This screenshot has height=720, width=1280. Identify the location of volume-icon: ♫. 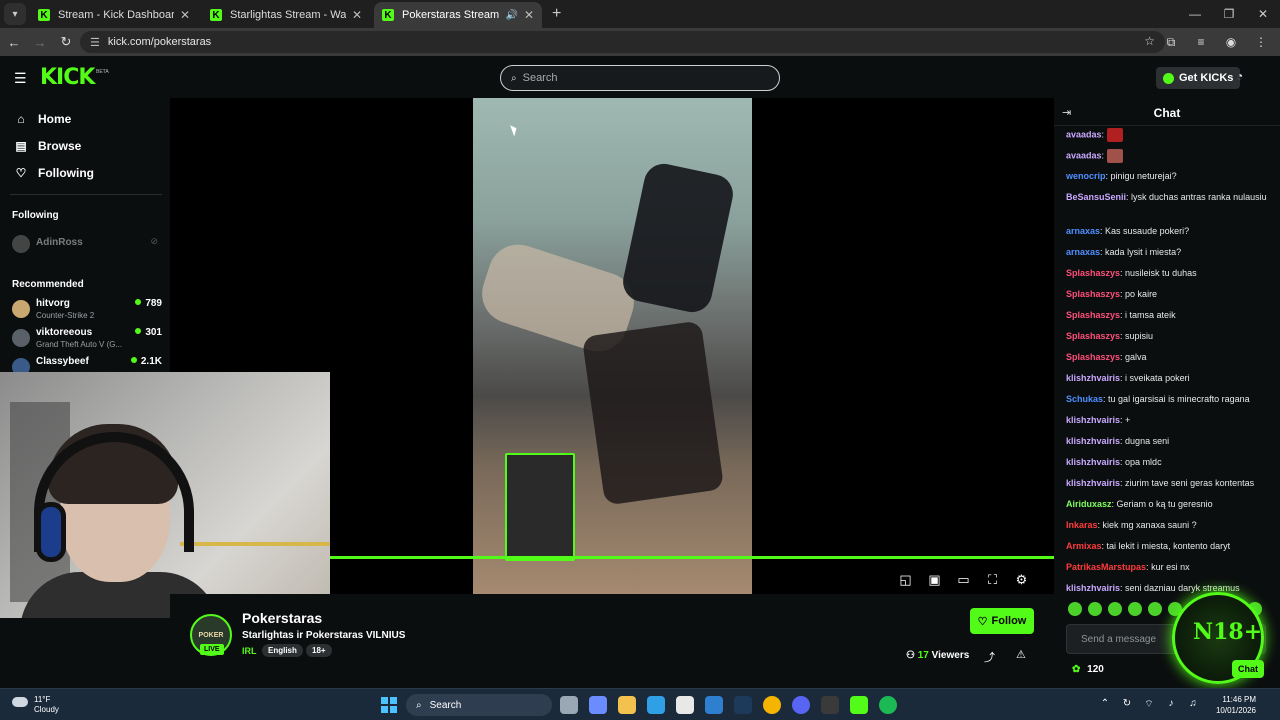
(1193, 704).